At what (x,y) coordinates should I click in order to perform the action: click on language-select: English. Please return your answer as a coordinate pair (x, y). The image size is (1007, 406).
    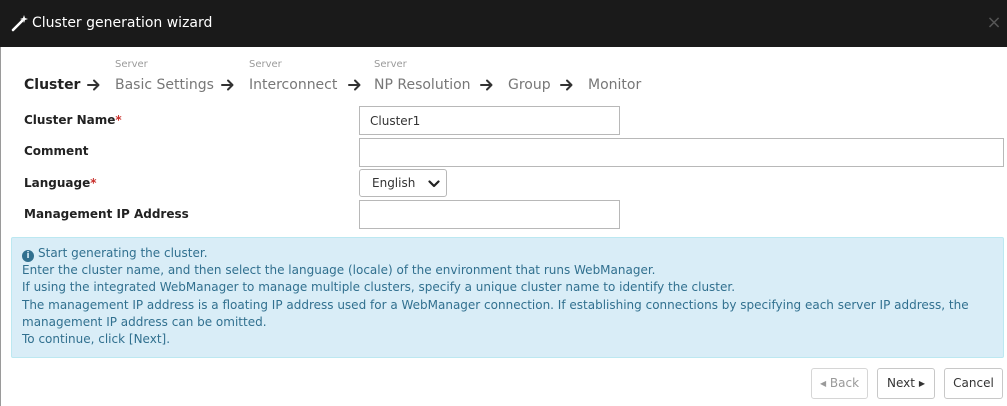
    Looking at the image, I should click on (403, 183).